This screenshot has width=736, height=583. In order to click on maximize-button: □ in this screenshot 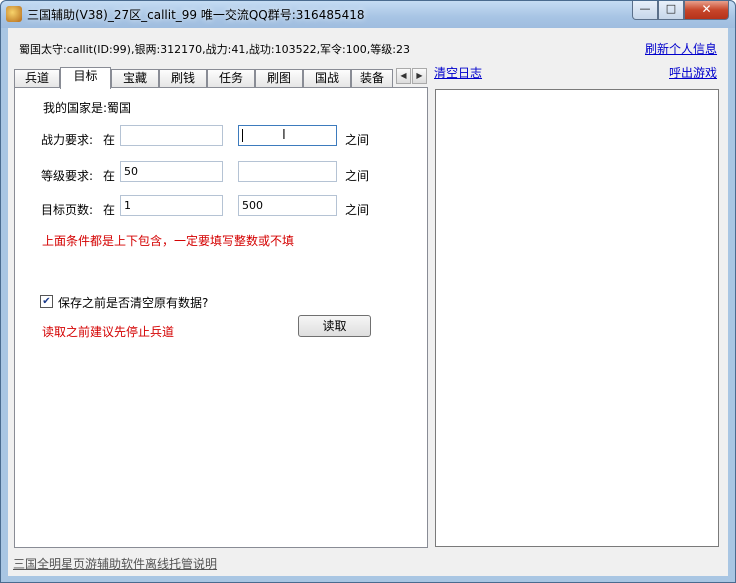, I will do `click(671, 10)`.